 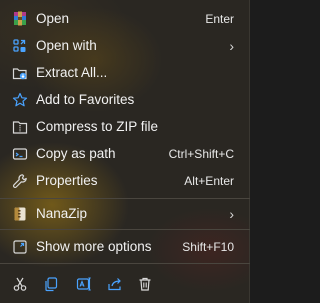 I want to click on copy-path-icon, so click(x=20, y=154).